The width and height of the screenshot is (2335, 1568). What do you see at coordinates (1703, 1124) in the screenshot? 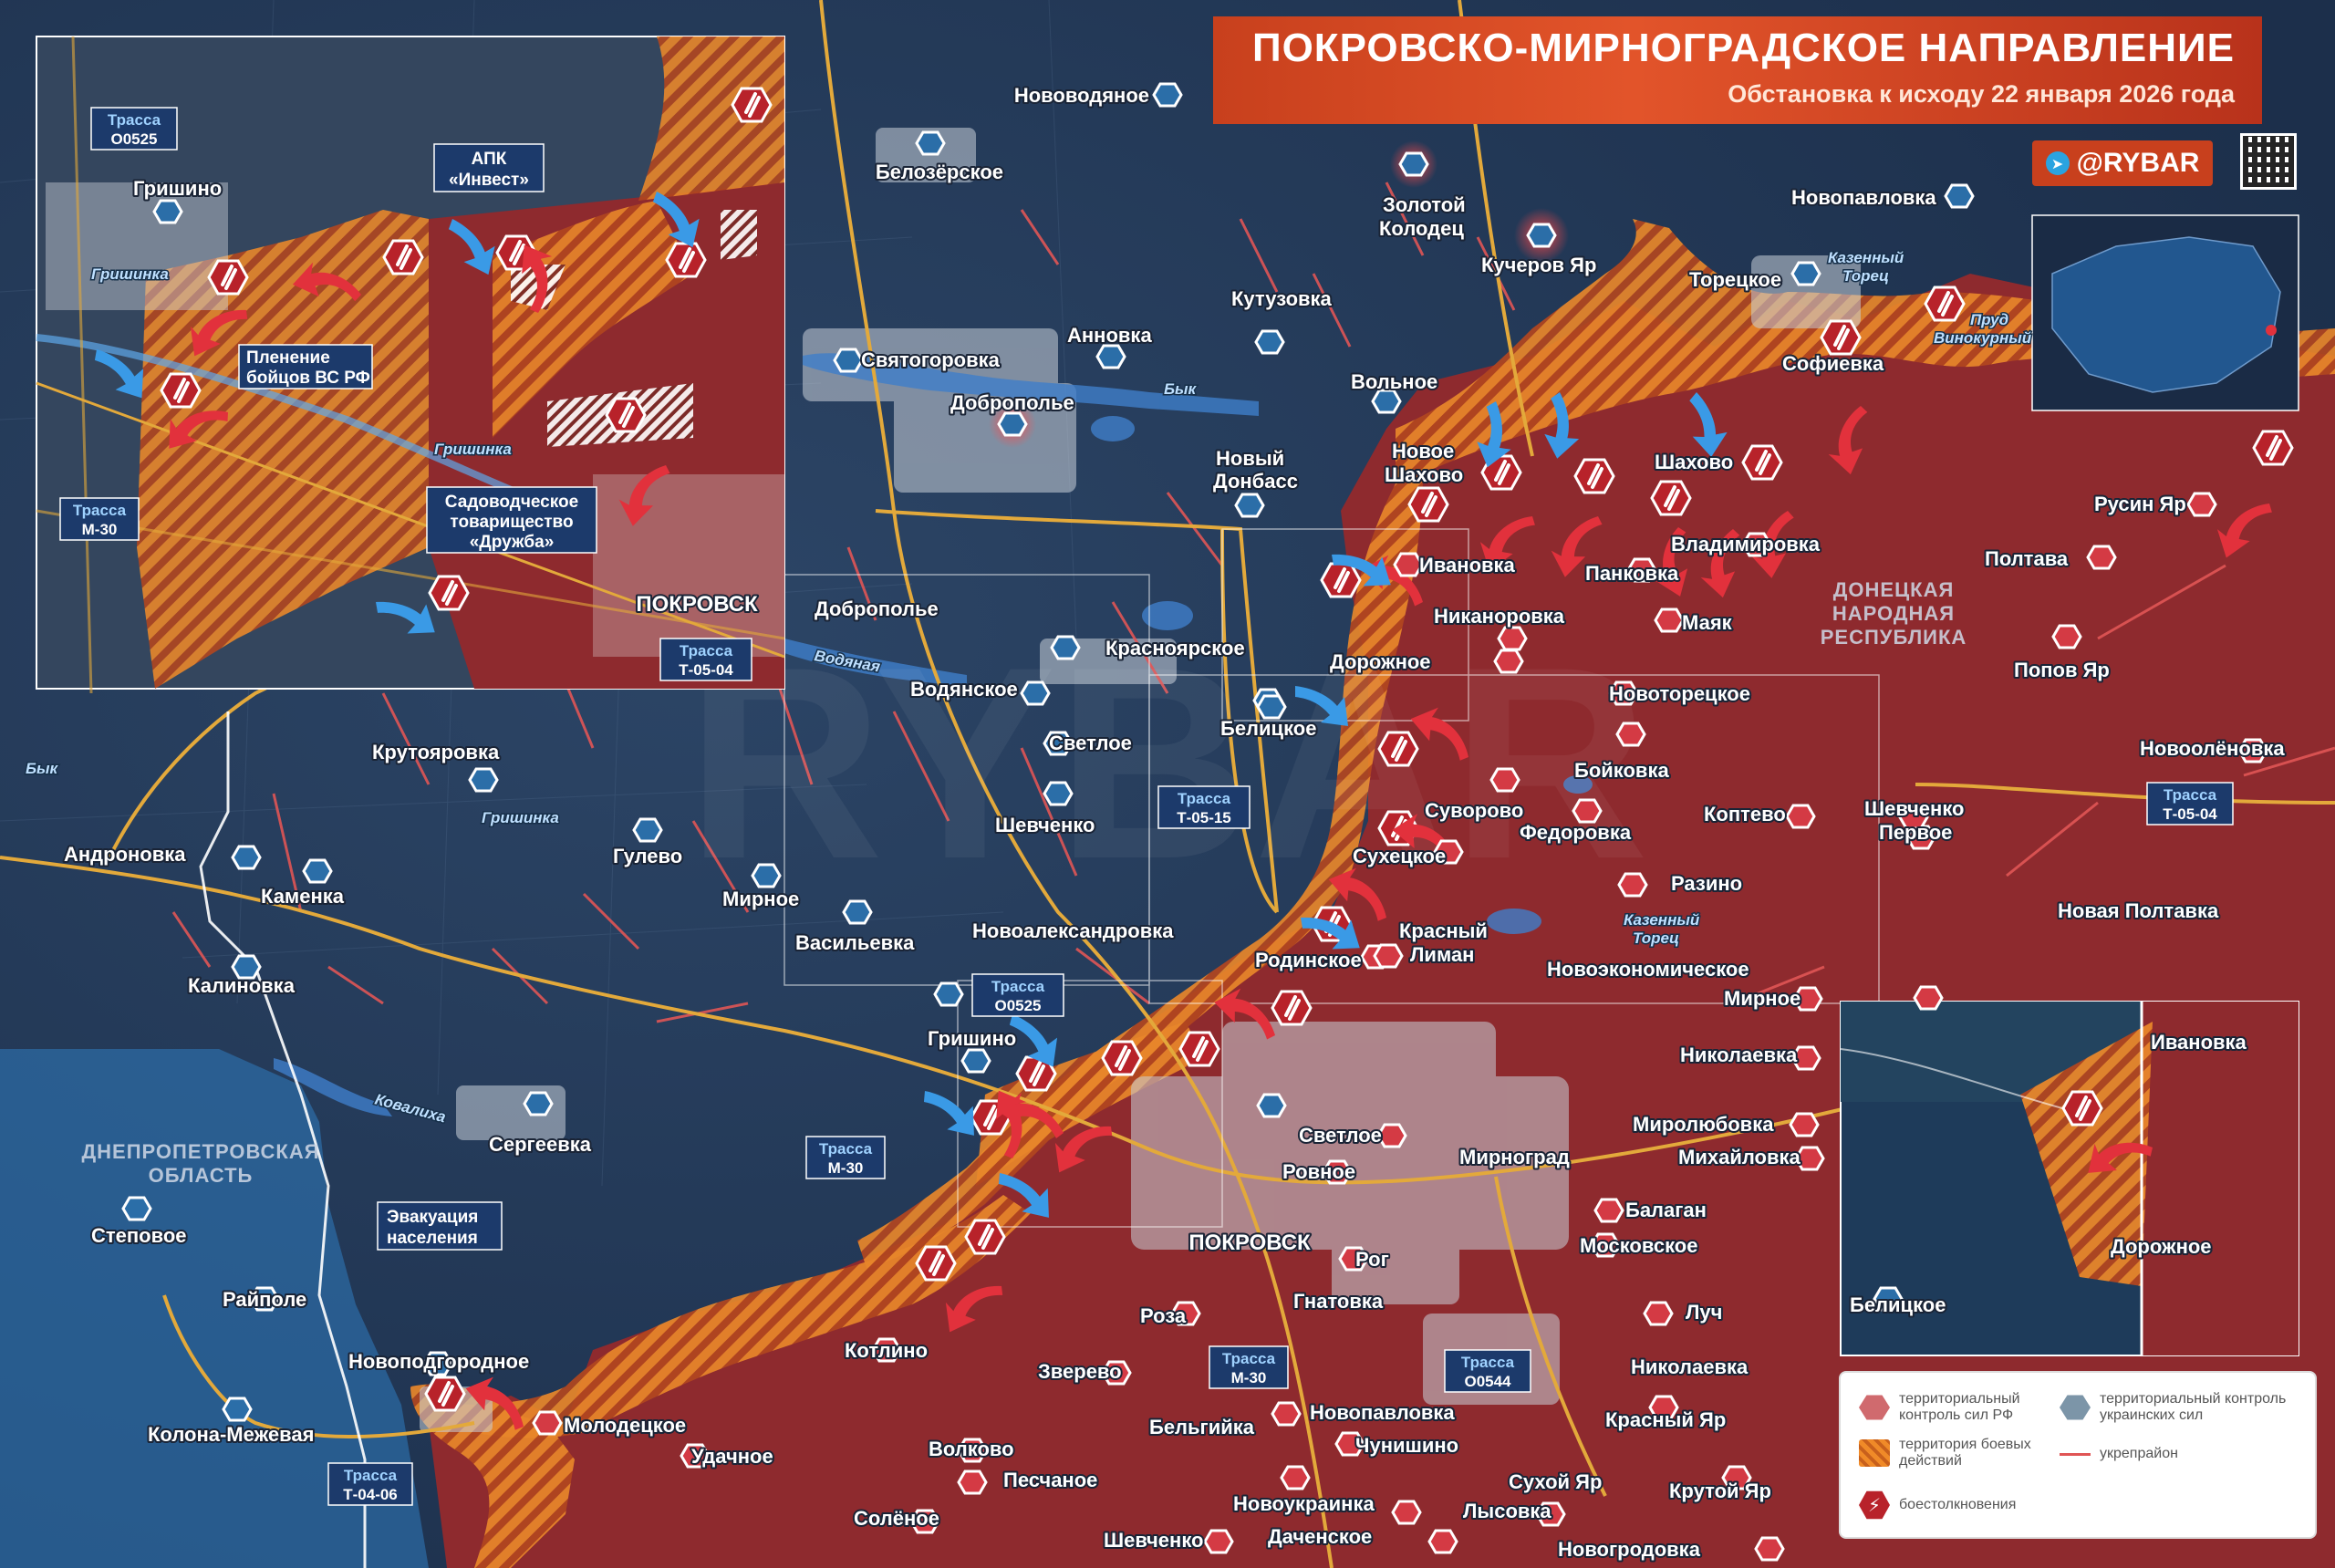
I see `svg-text: Миролюбовка` at bounding box center [1703, 1124].